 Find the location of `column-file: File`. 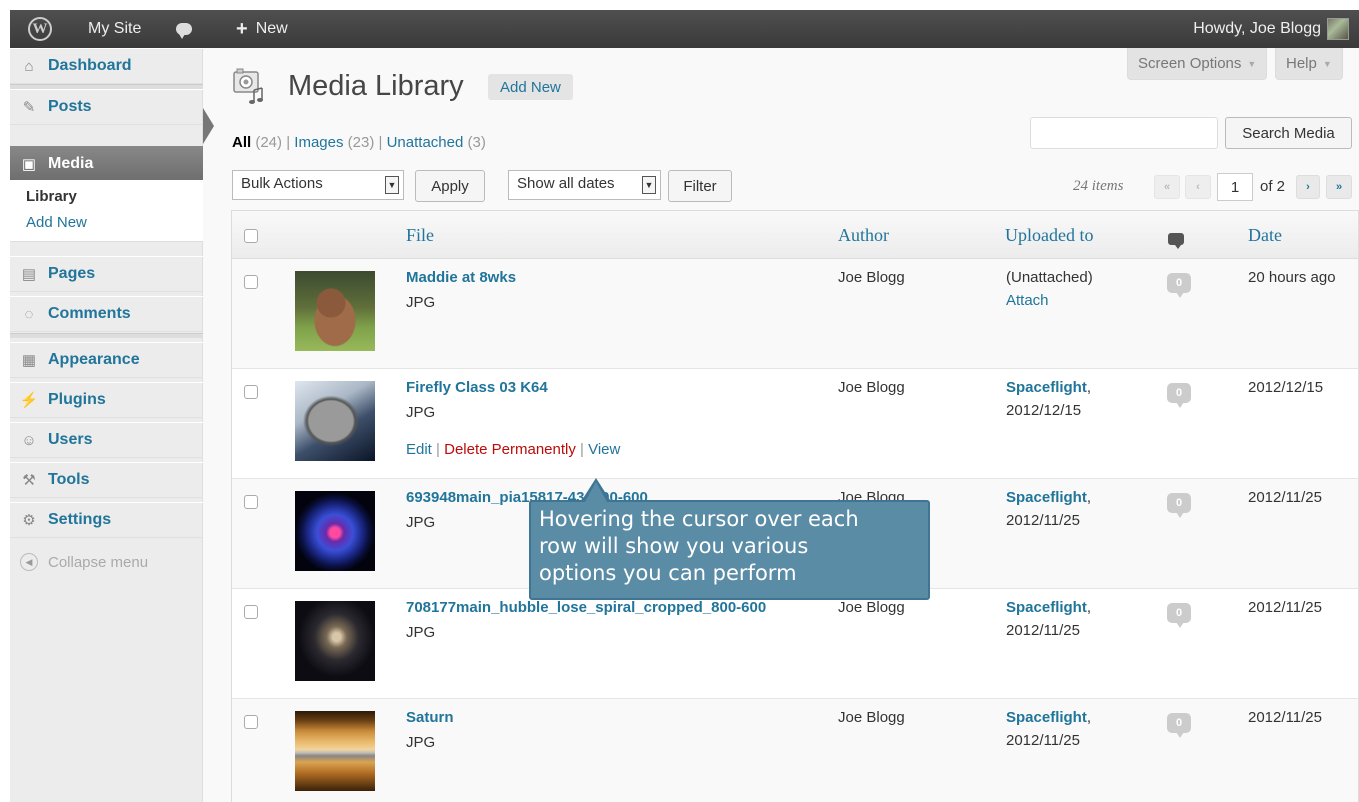

column-file: File is located at coordinates (420, 235).